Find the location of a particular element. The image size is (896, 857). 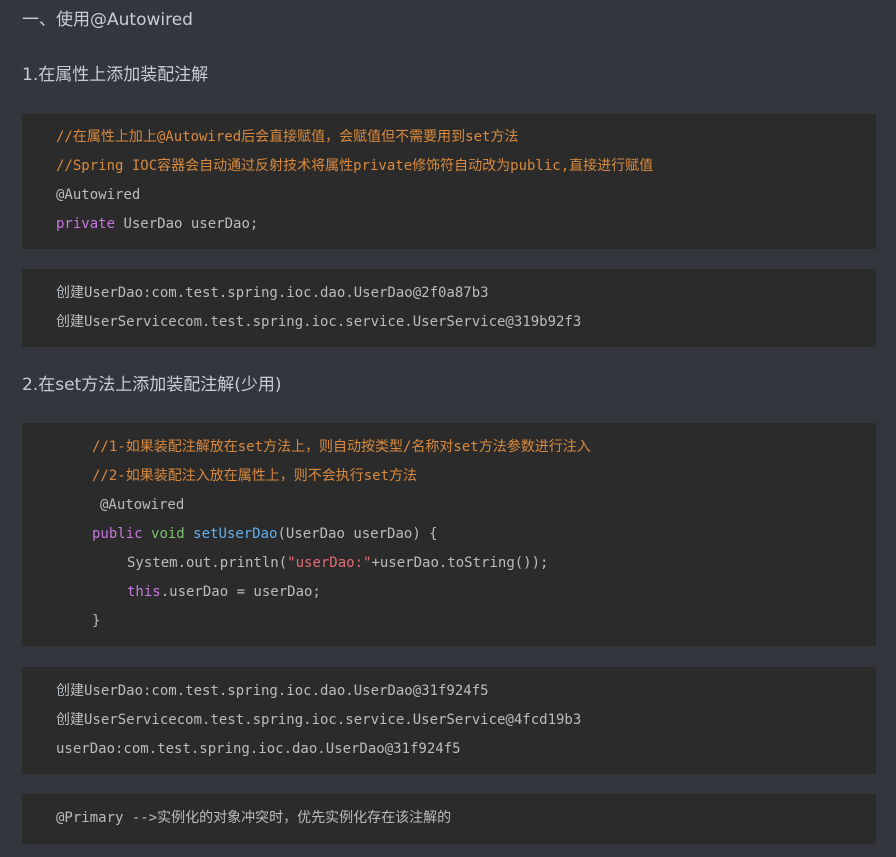

keyword-public: public is located at coordinates (117, 534).